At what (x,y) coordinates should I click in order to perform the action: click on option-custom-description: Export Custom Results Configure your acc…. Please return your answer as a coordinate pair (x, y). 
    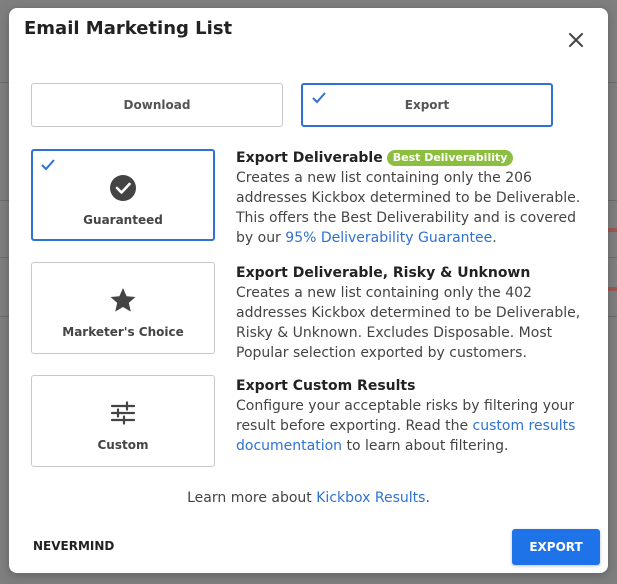
    Looking at the image, I should click on (412, 416).